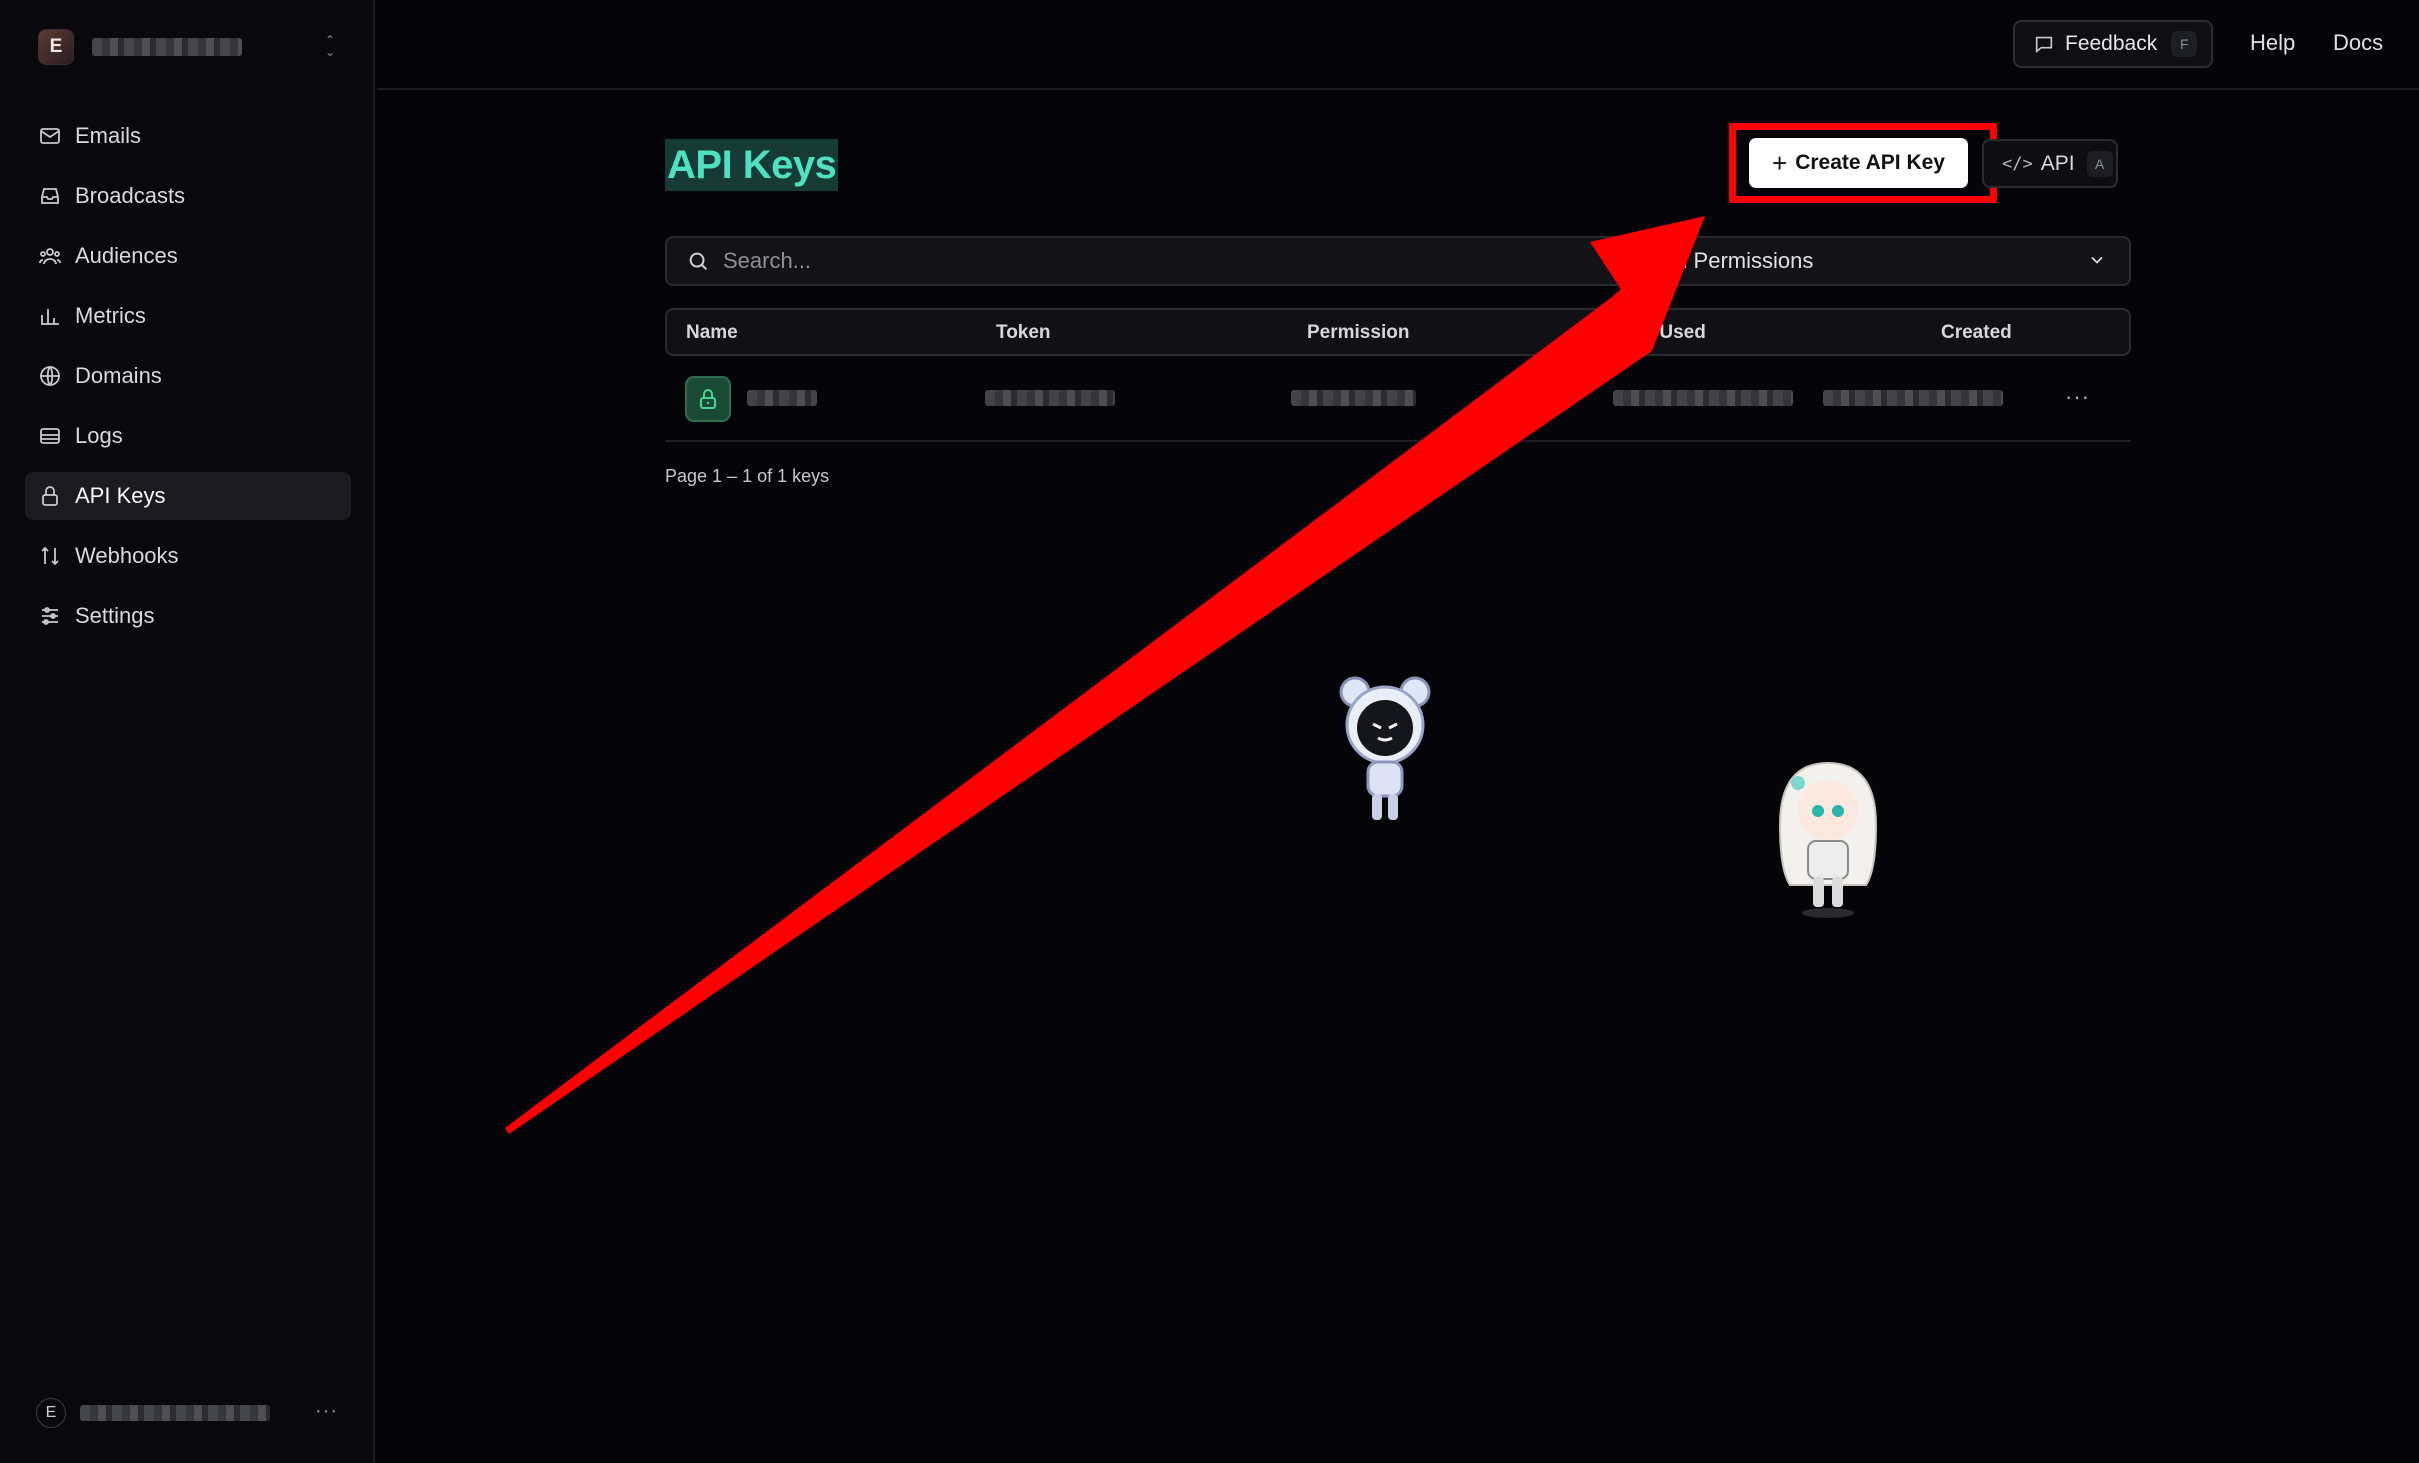  Describe the element at coordinates (110, 315) in the screenshot. I see `sidebar-item-label: Metrics` at that location.